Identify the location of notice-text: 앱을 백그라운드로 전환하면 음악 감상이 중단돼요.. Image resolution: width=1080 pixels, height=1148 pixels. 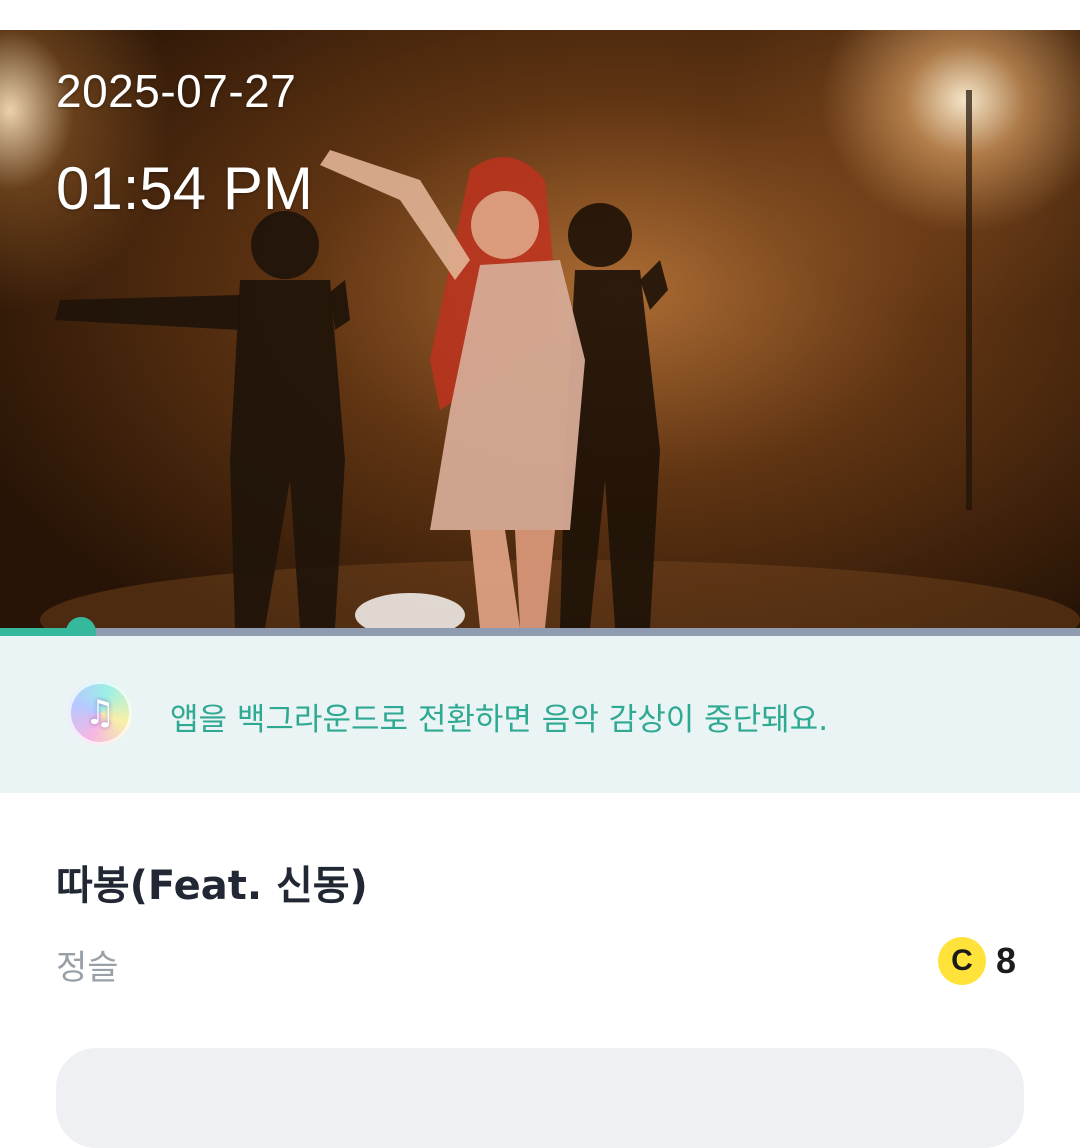
(499, 720).